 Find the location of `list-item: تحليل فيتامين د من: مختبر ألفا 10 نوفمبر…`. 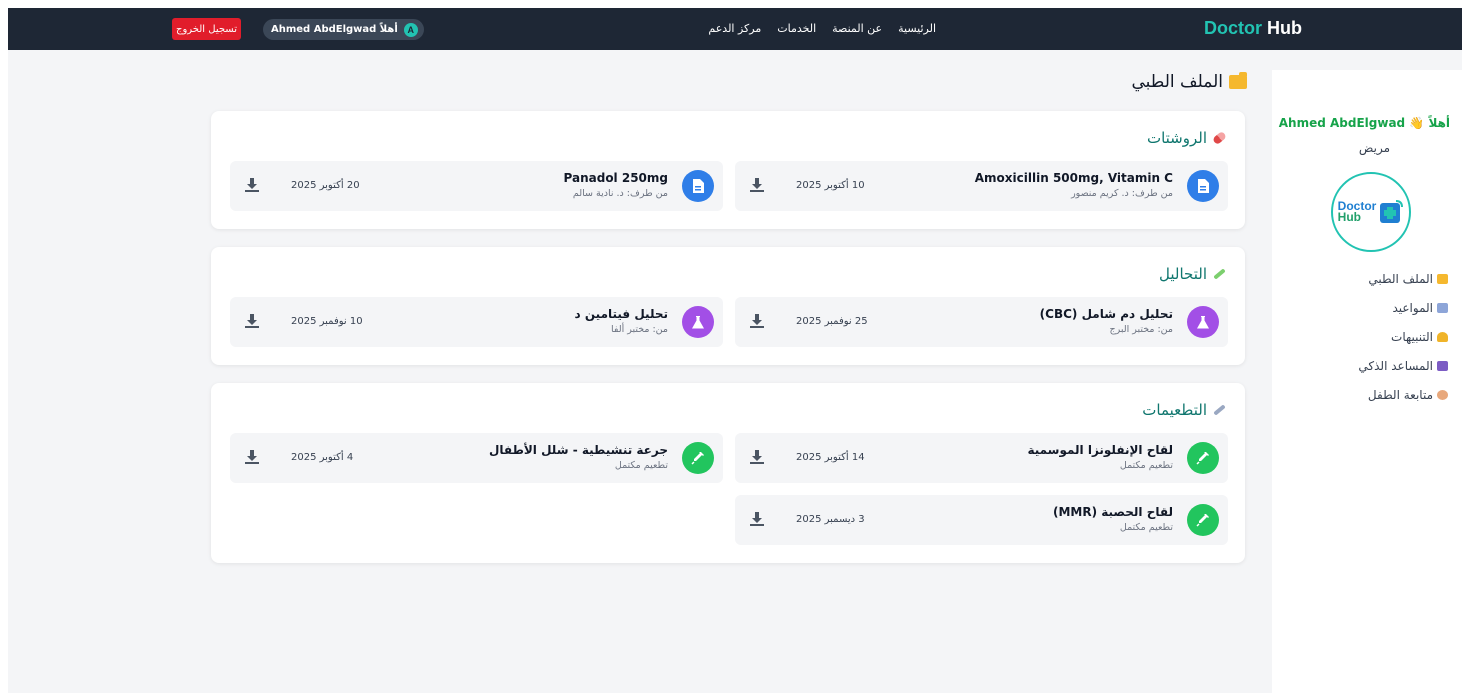

list-item: تحليل فيتامين د من: مختبر ألفا 10 نوفمبر… is located at coordinates (476, 322).